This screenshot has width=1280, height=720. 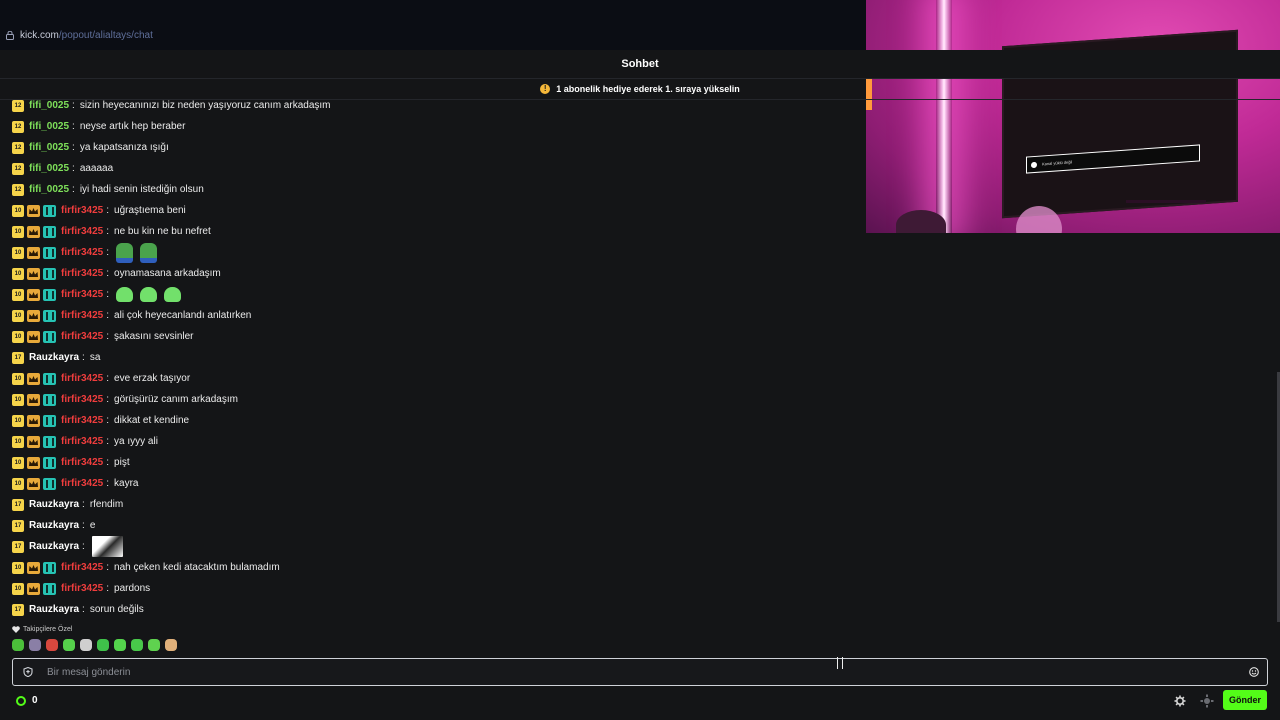 I want to click on emoji-icon, so click(x=1254, y=672).